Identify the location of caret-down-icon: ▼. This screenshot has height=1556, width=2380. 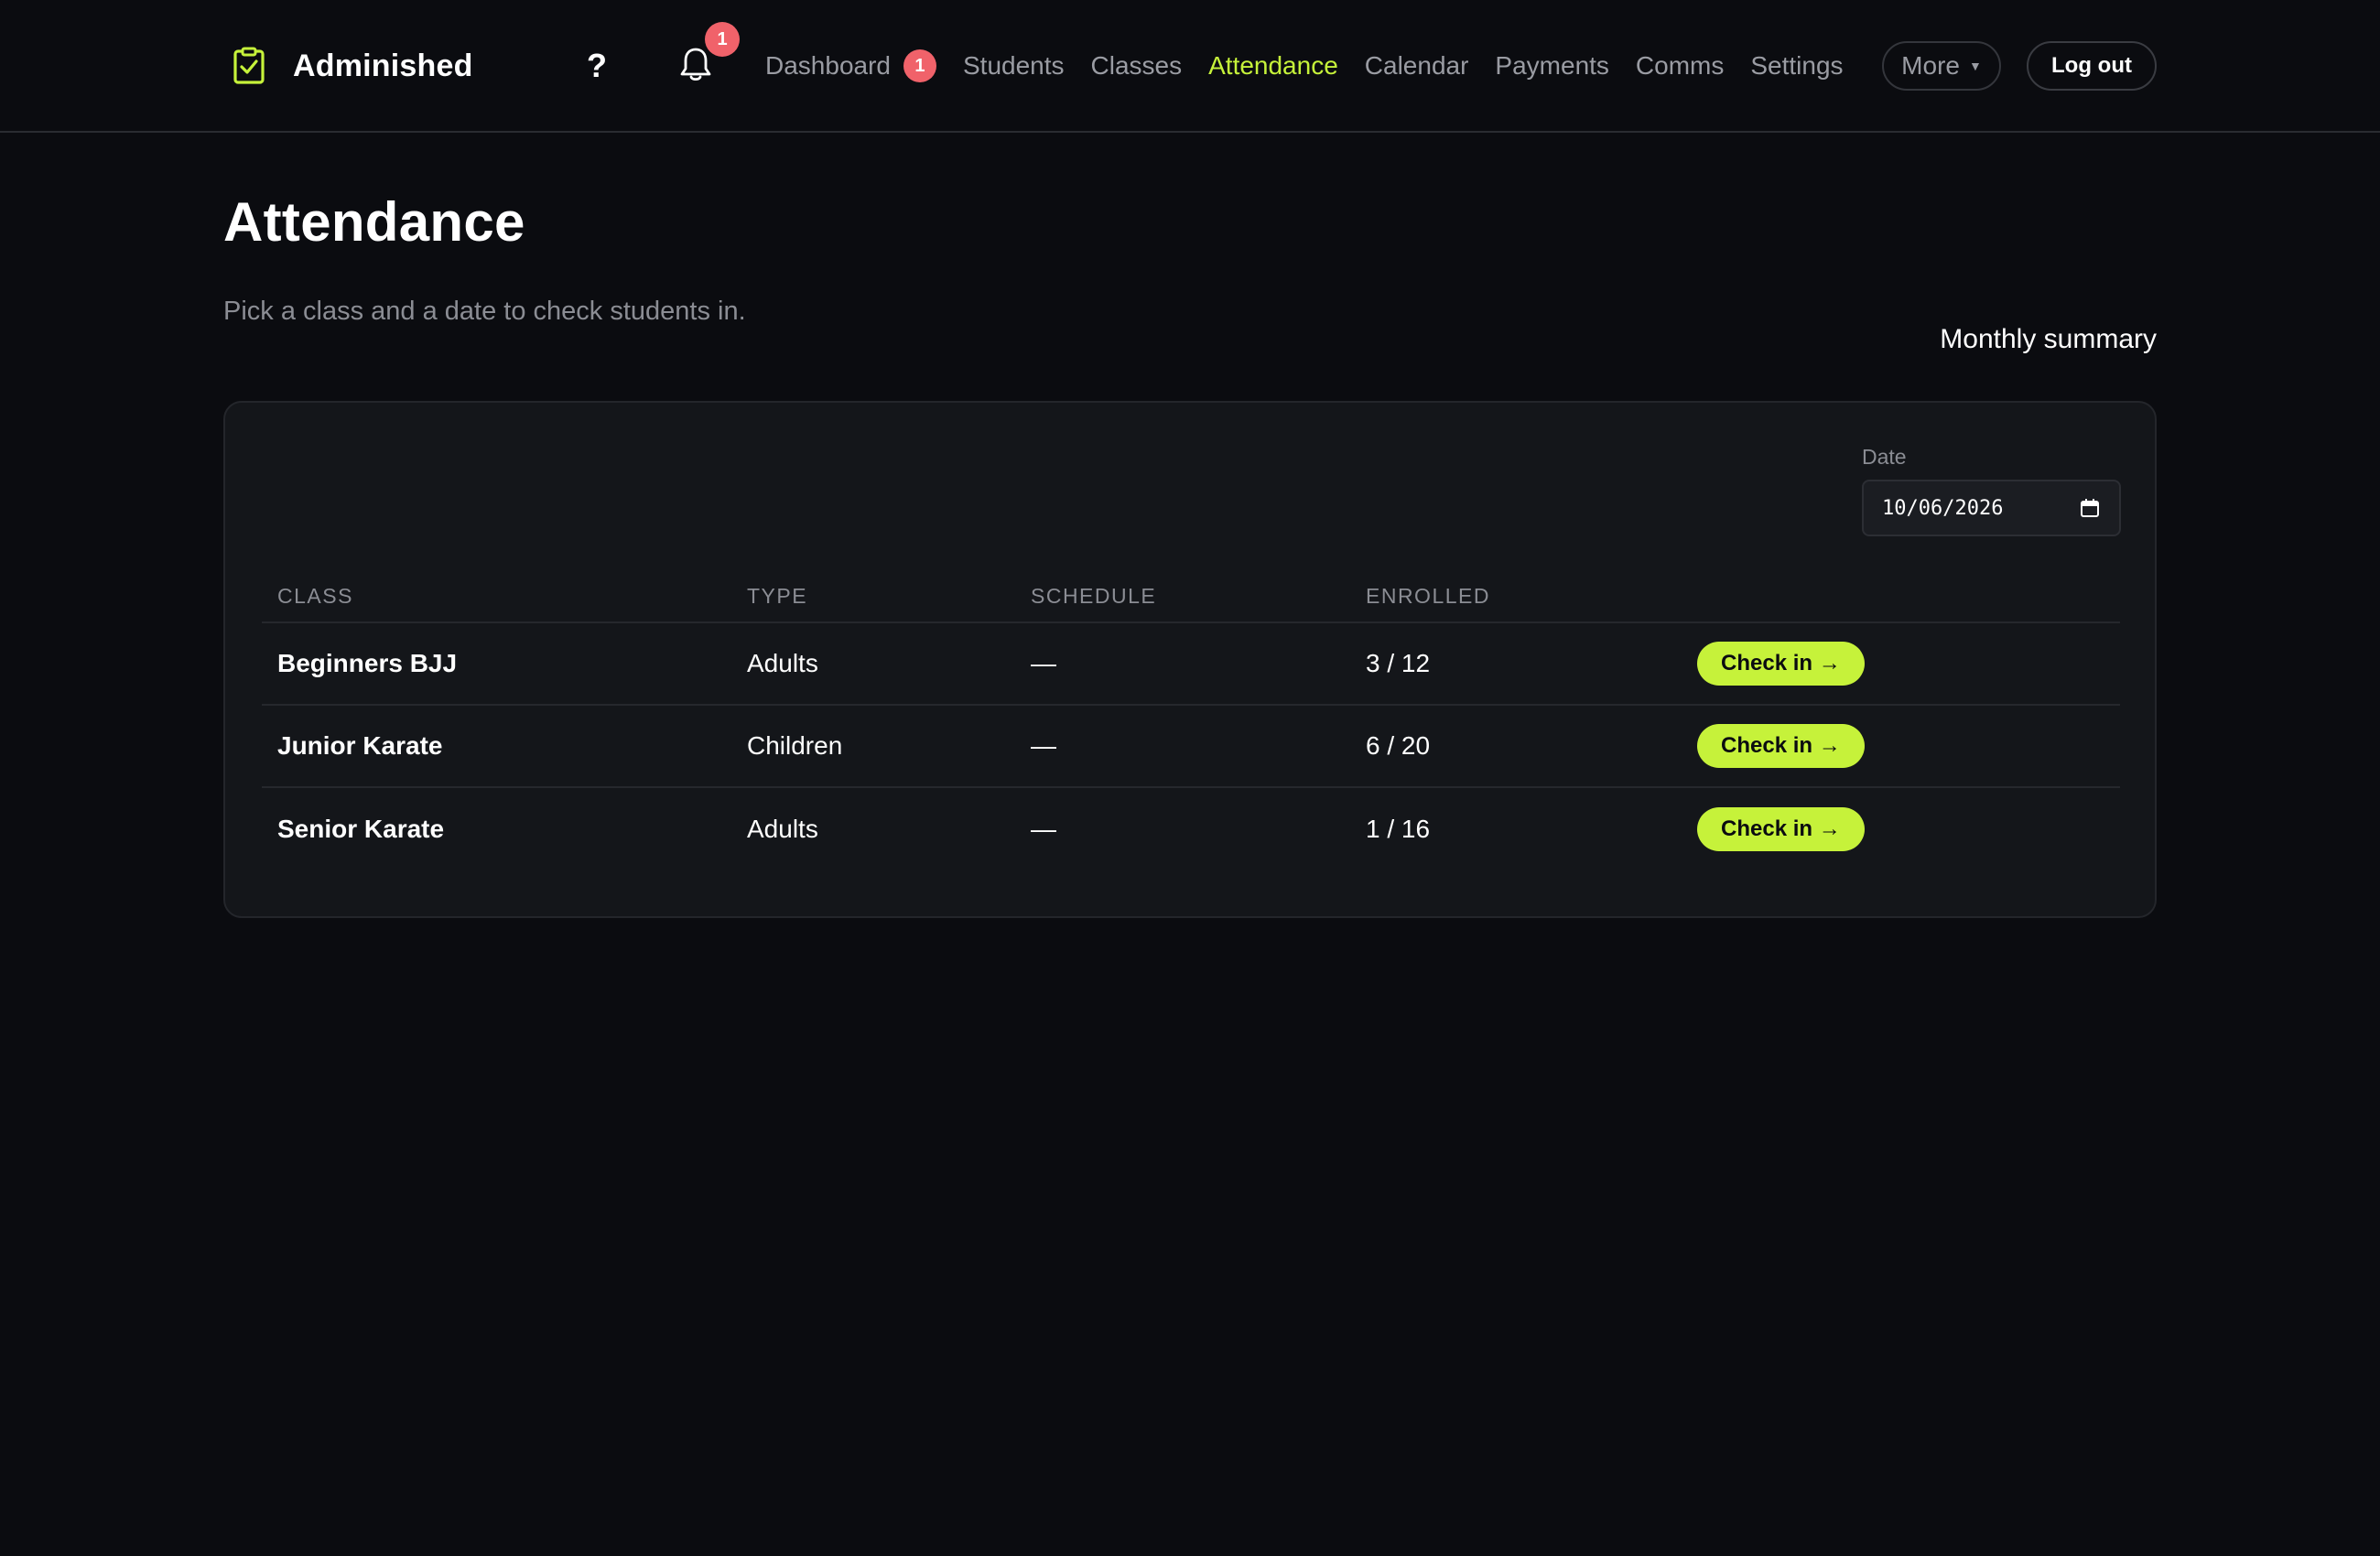
(1975, 66).